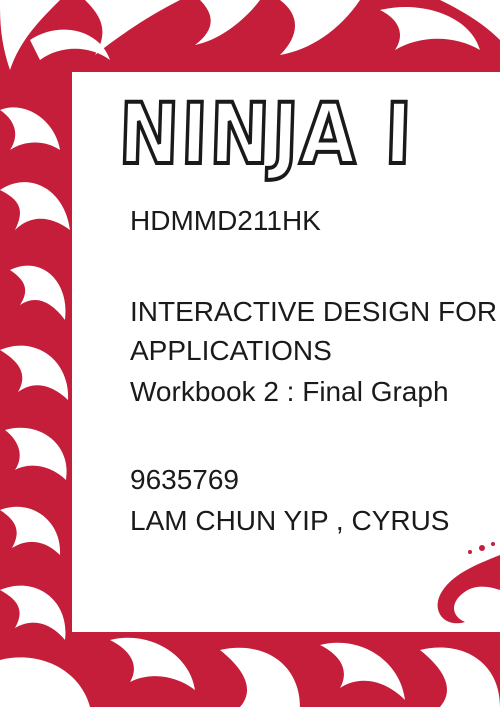  Describe the element at coordinates (289, 391) in the screenshot. I see `workbook-title: Workbook 2 : Final Graph` at that location.